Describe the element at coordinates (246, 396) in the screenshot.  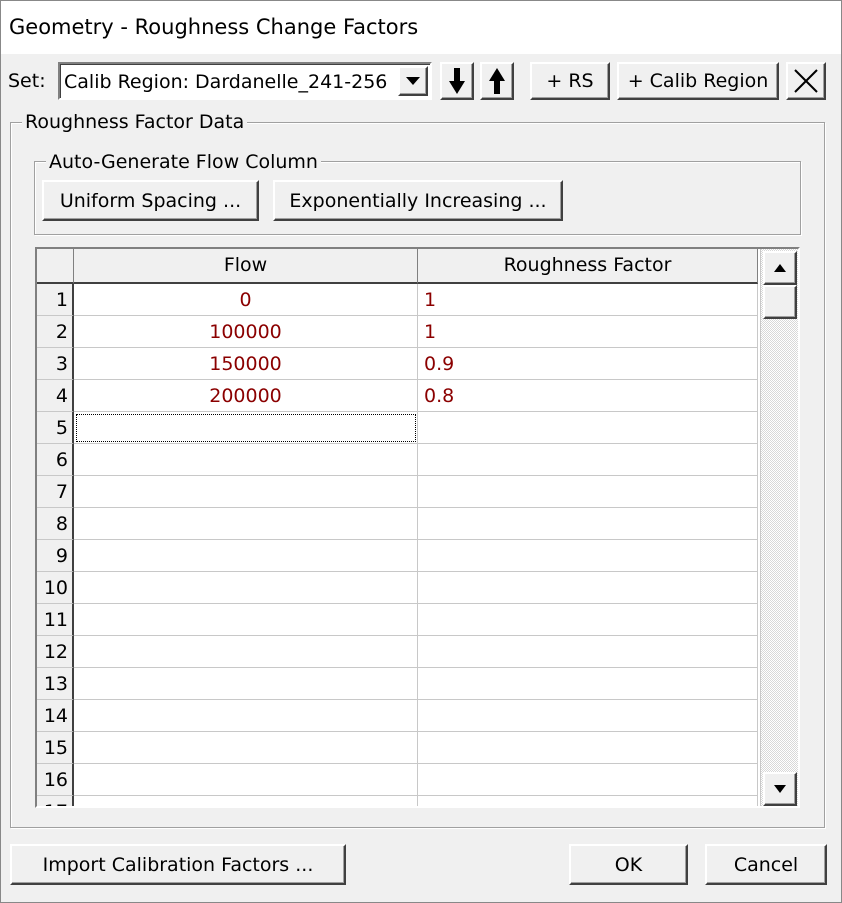
I see `flow-cell: 200000` at that location.